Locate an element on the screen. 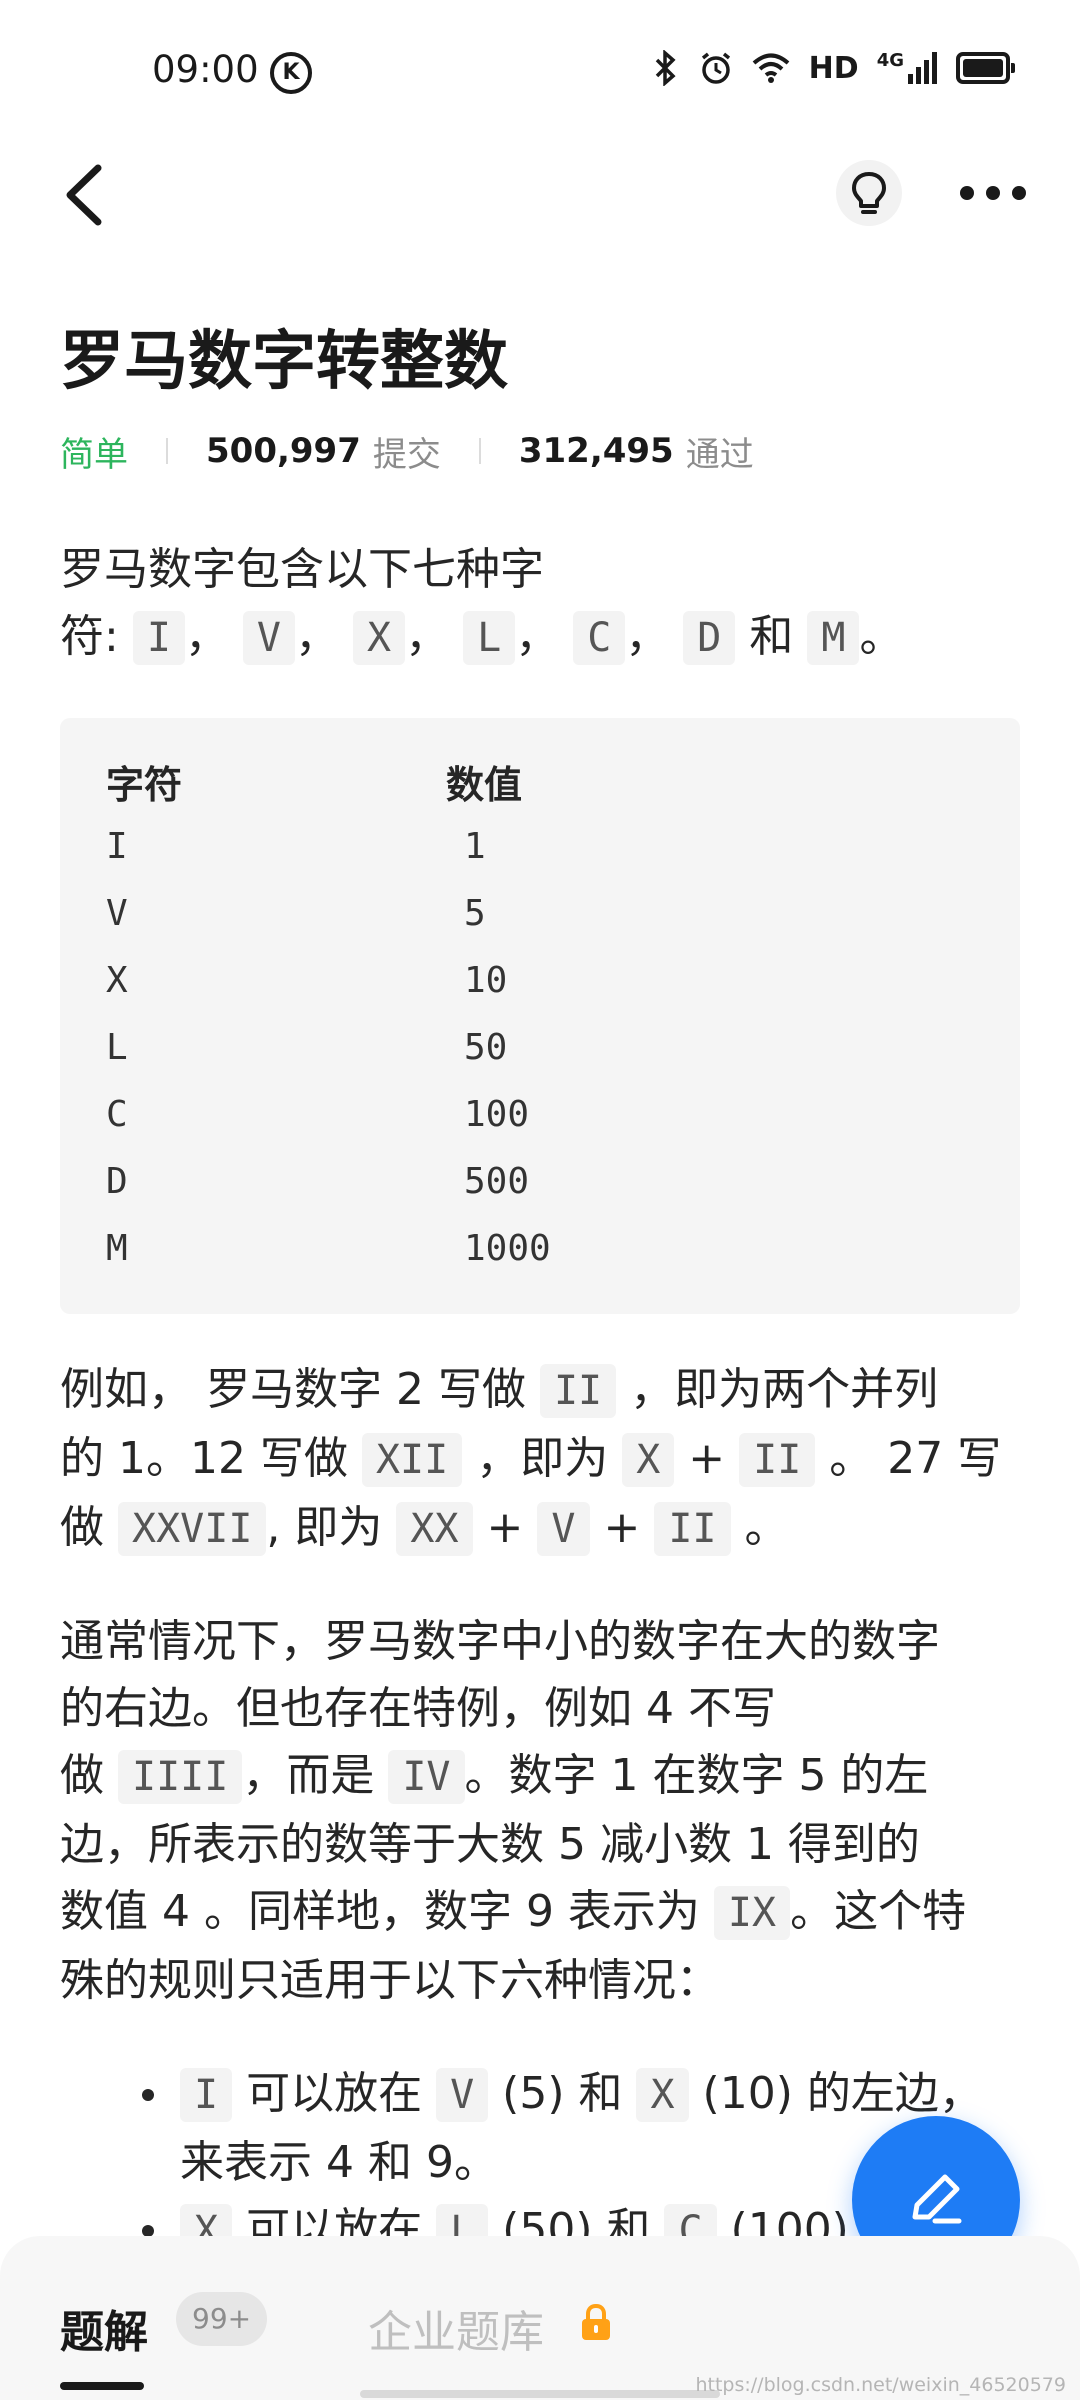  status-bar: 09:00 K HD 4G is located at coordinates (540, 70).